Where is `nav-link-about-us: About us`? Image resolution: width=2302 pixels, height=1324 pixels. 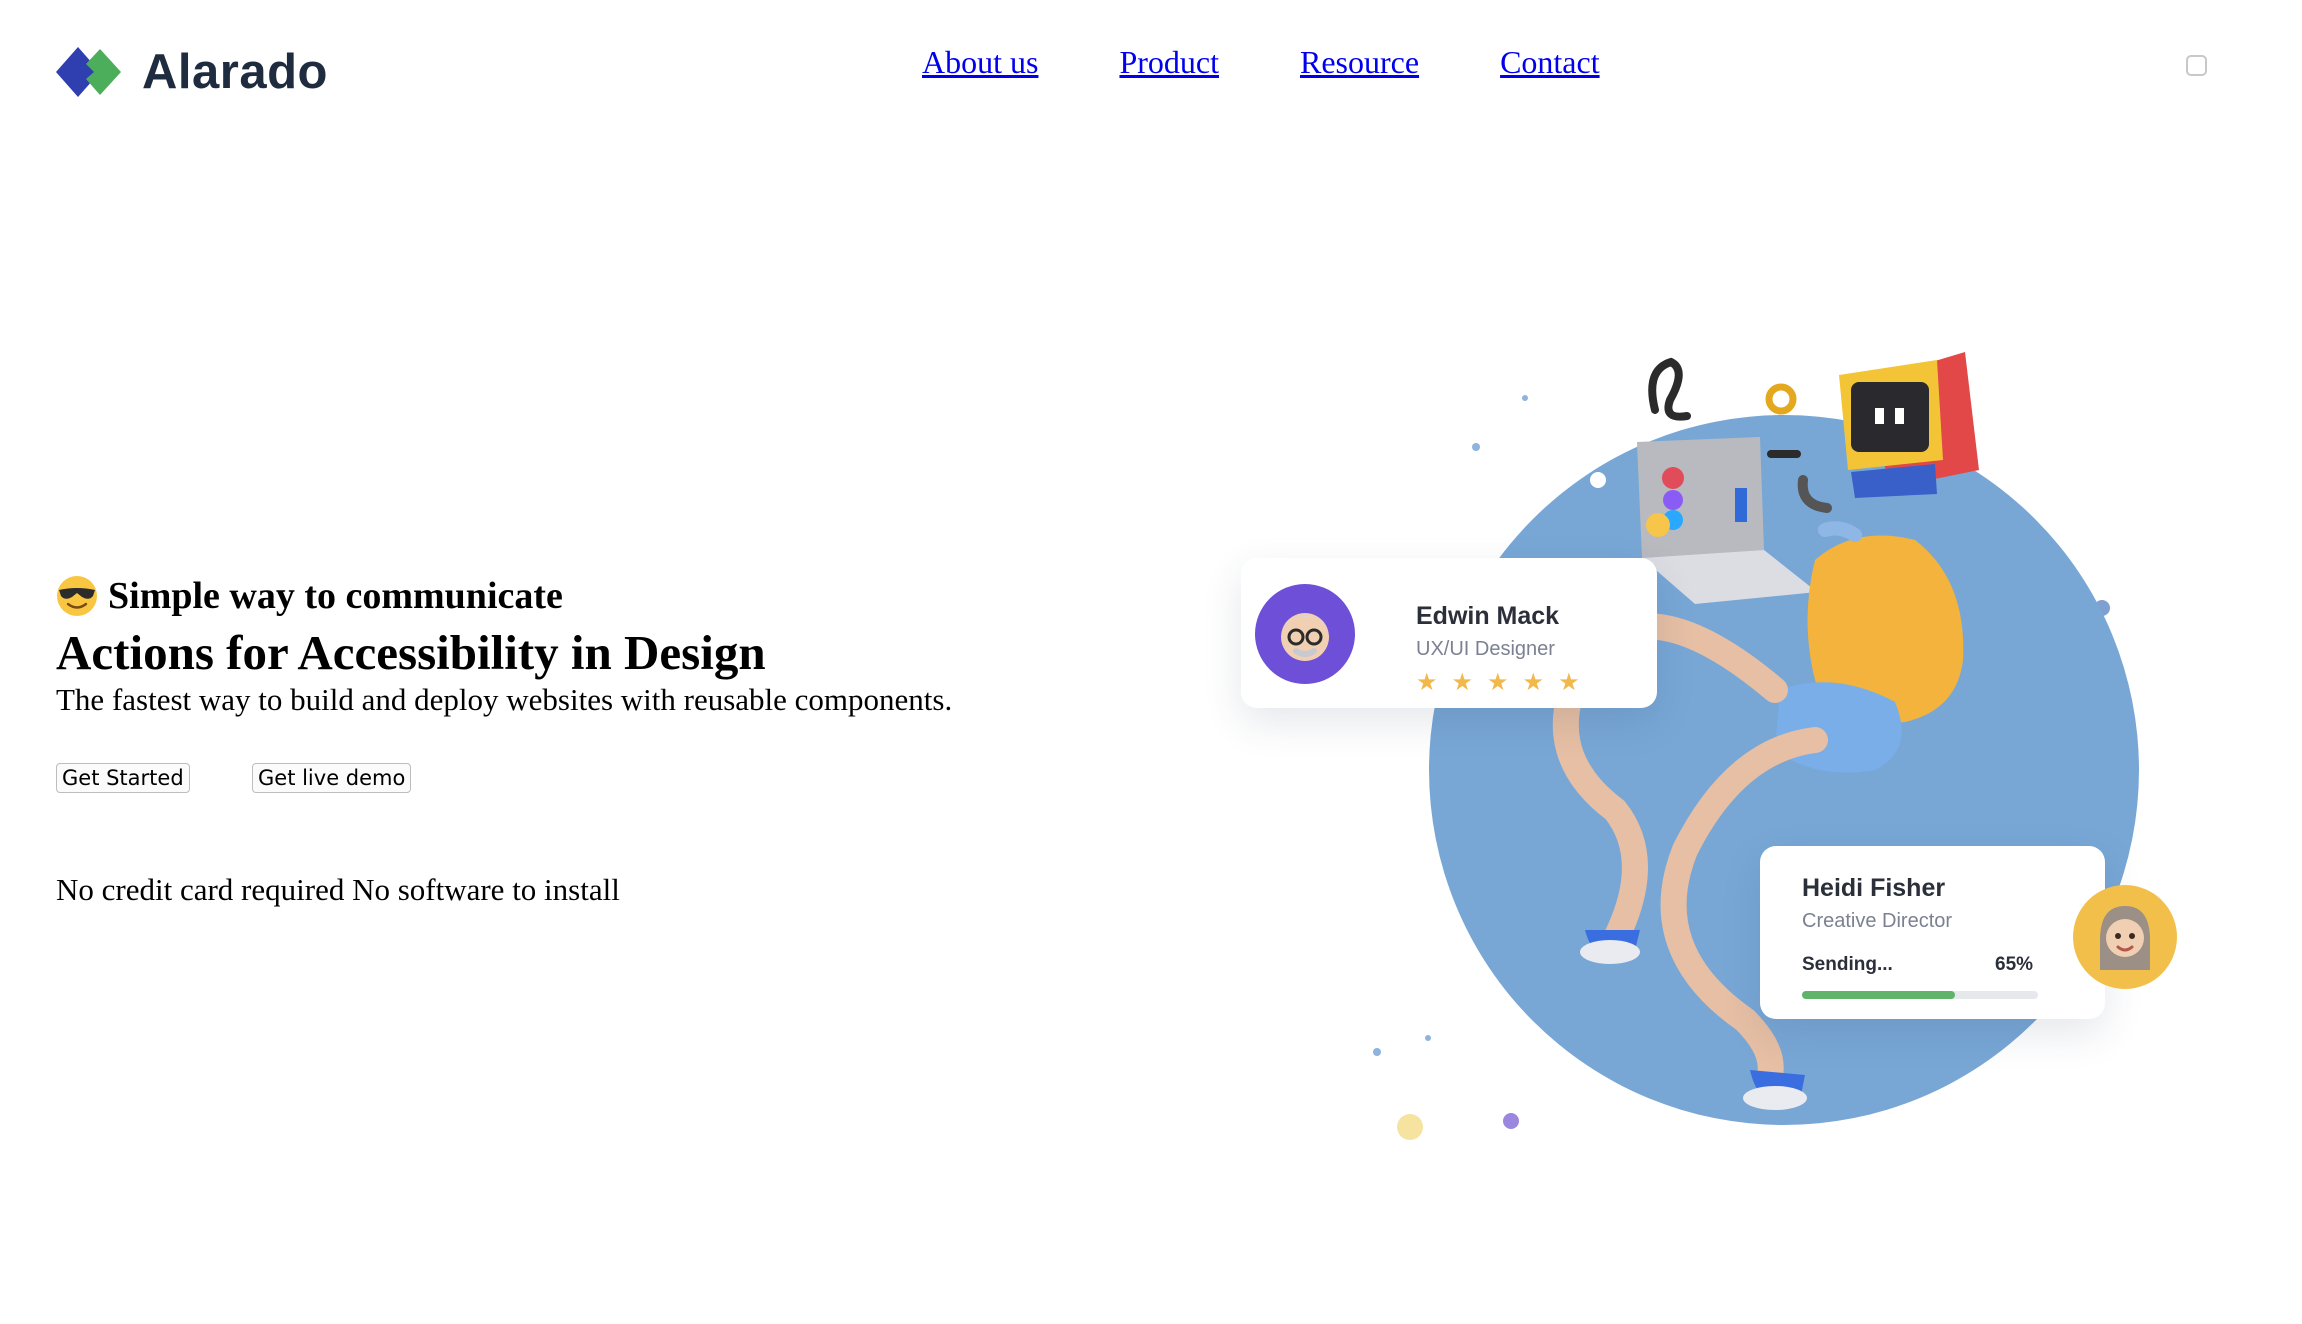 nav-link-about-us: About us is located at coordinates (980, 62).